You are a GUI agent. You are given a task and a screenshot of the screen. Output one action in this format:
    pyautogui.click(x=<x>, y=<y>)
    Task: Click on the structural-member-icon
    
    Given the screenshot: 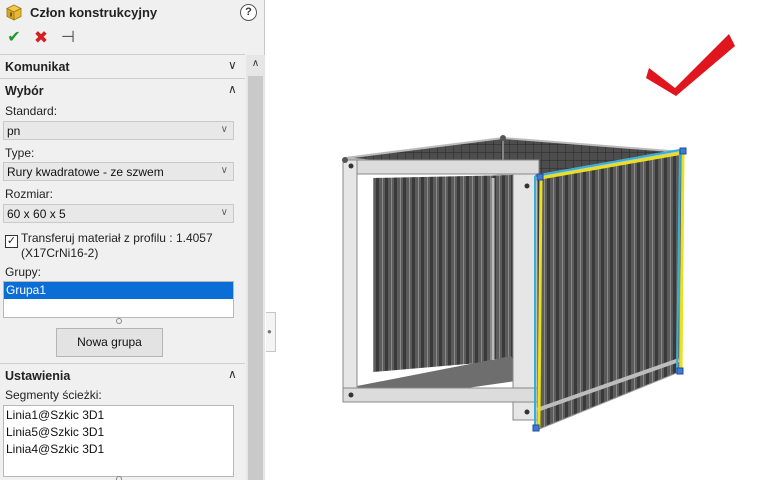 What is the action you would take?
    pyautogui.click(x=14, y=12)
    